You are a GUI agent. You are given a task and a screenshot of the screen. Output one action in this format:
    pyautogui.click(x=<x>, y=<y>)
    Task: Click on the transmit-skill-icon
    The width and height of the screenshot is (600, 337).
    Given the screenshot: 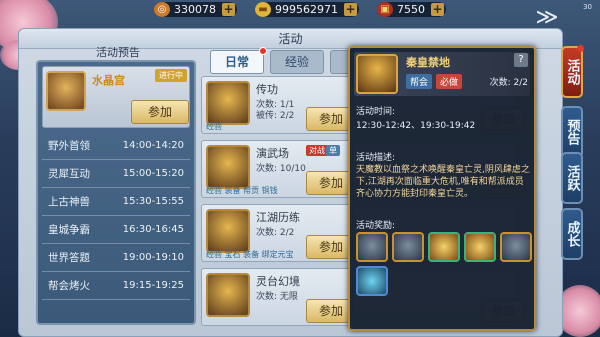 What is the action you would take?
    pyautogui.click(x=228, y=103)
    